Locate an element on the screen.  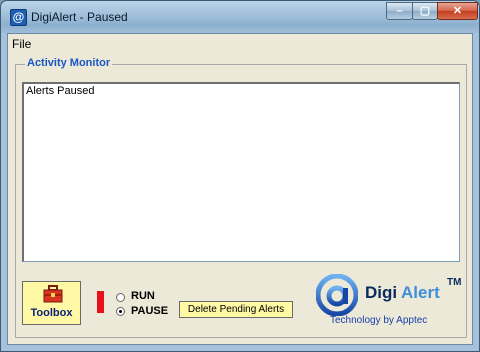
minimize-button: – is located at coordinates (399, 11).